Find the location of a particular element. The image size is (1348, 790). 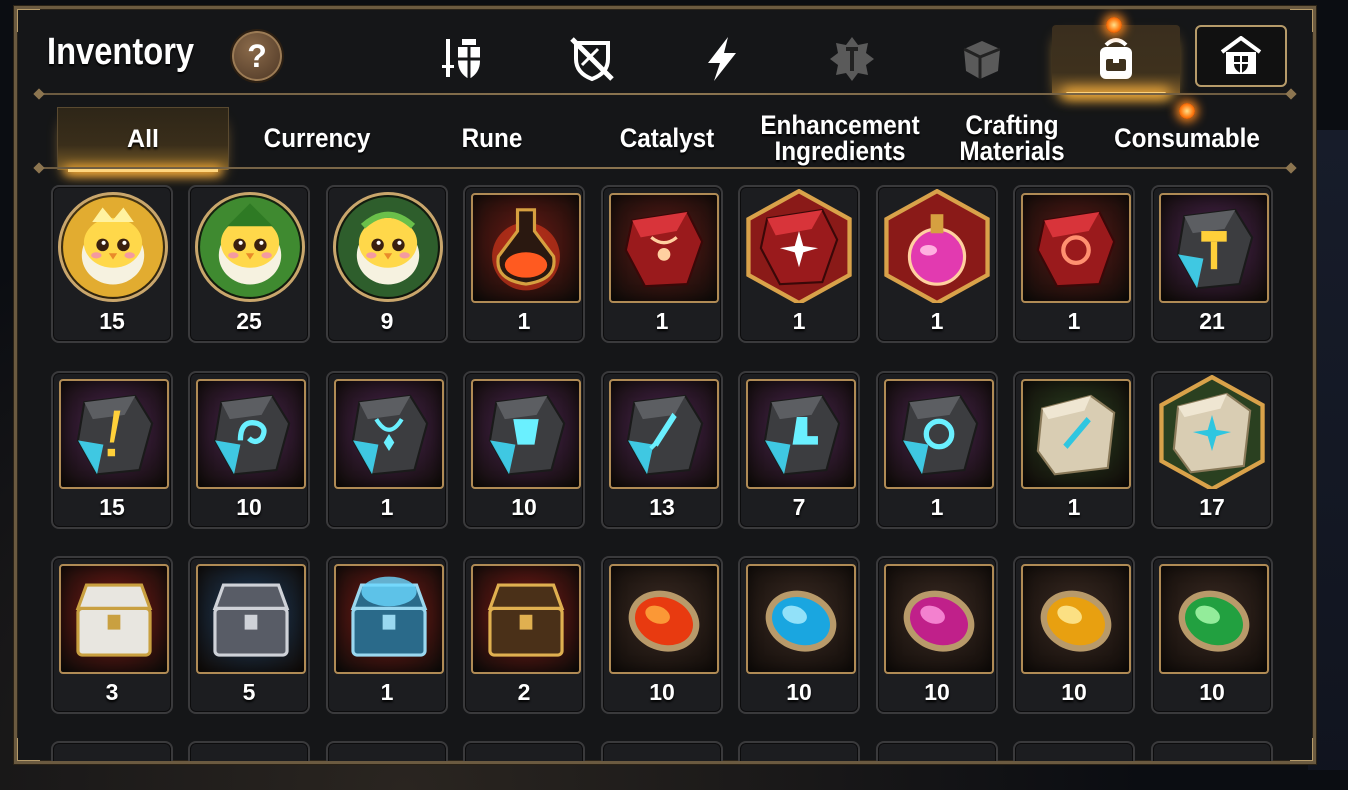

crystal-cube-icon is located at coordinates (982, 60).